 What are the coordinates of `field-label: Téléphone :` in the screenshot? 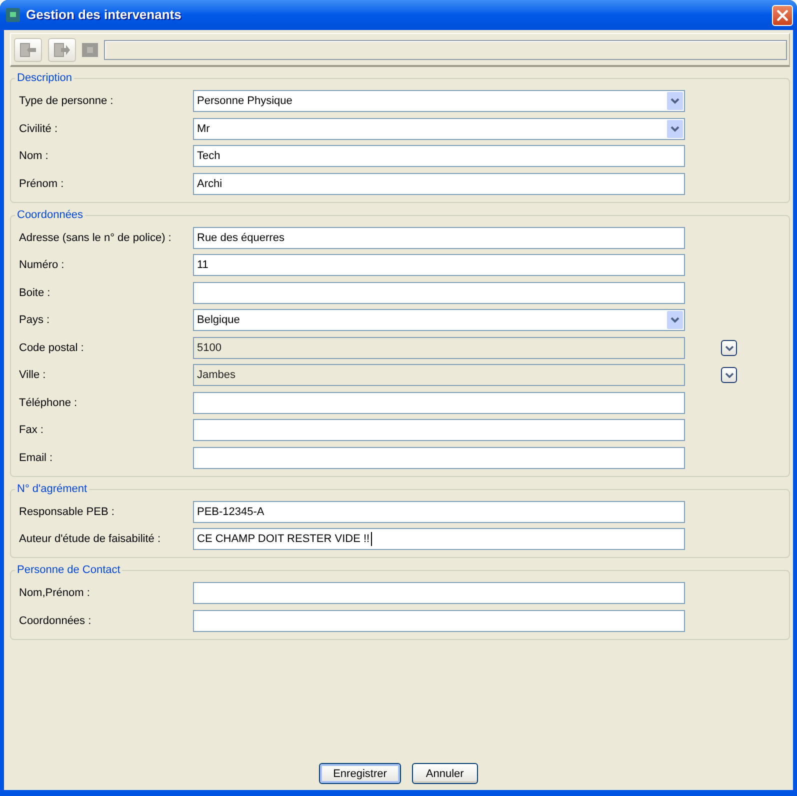 It's located at (48, 403).